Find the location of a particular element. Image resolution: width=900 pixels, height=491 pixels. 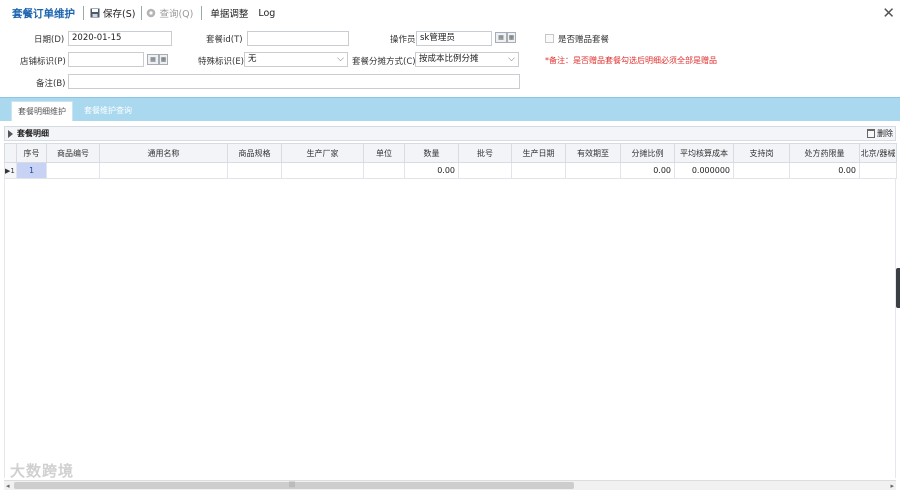

window-title: 套餐订单维护 is located at coordinates (43, 13).